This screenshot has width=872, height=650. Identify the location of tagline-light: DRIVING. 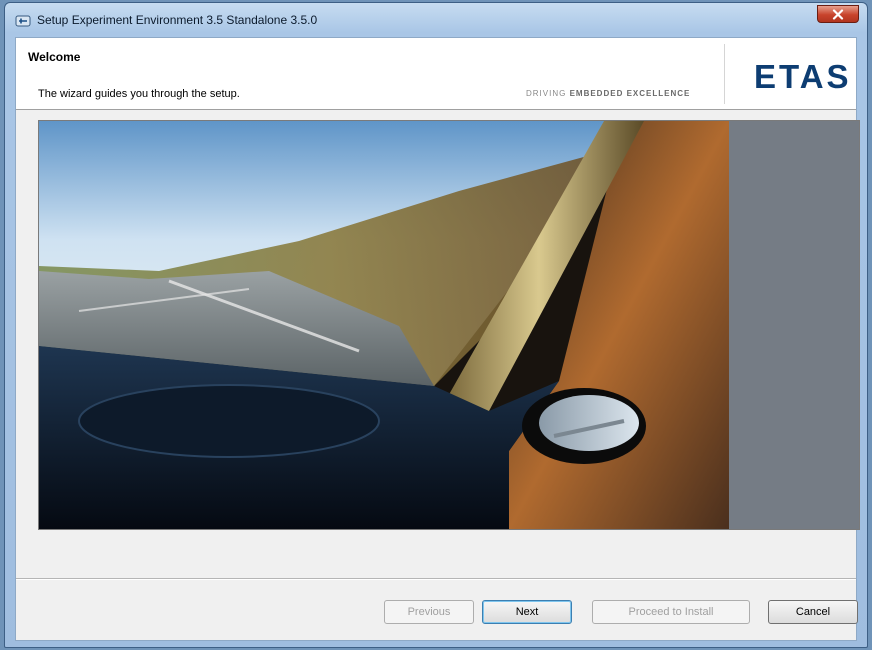
(548, 93).